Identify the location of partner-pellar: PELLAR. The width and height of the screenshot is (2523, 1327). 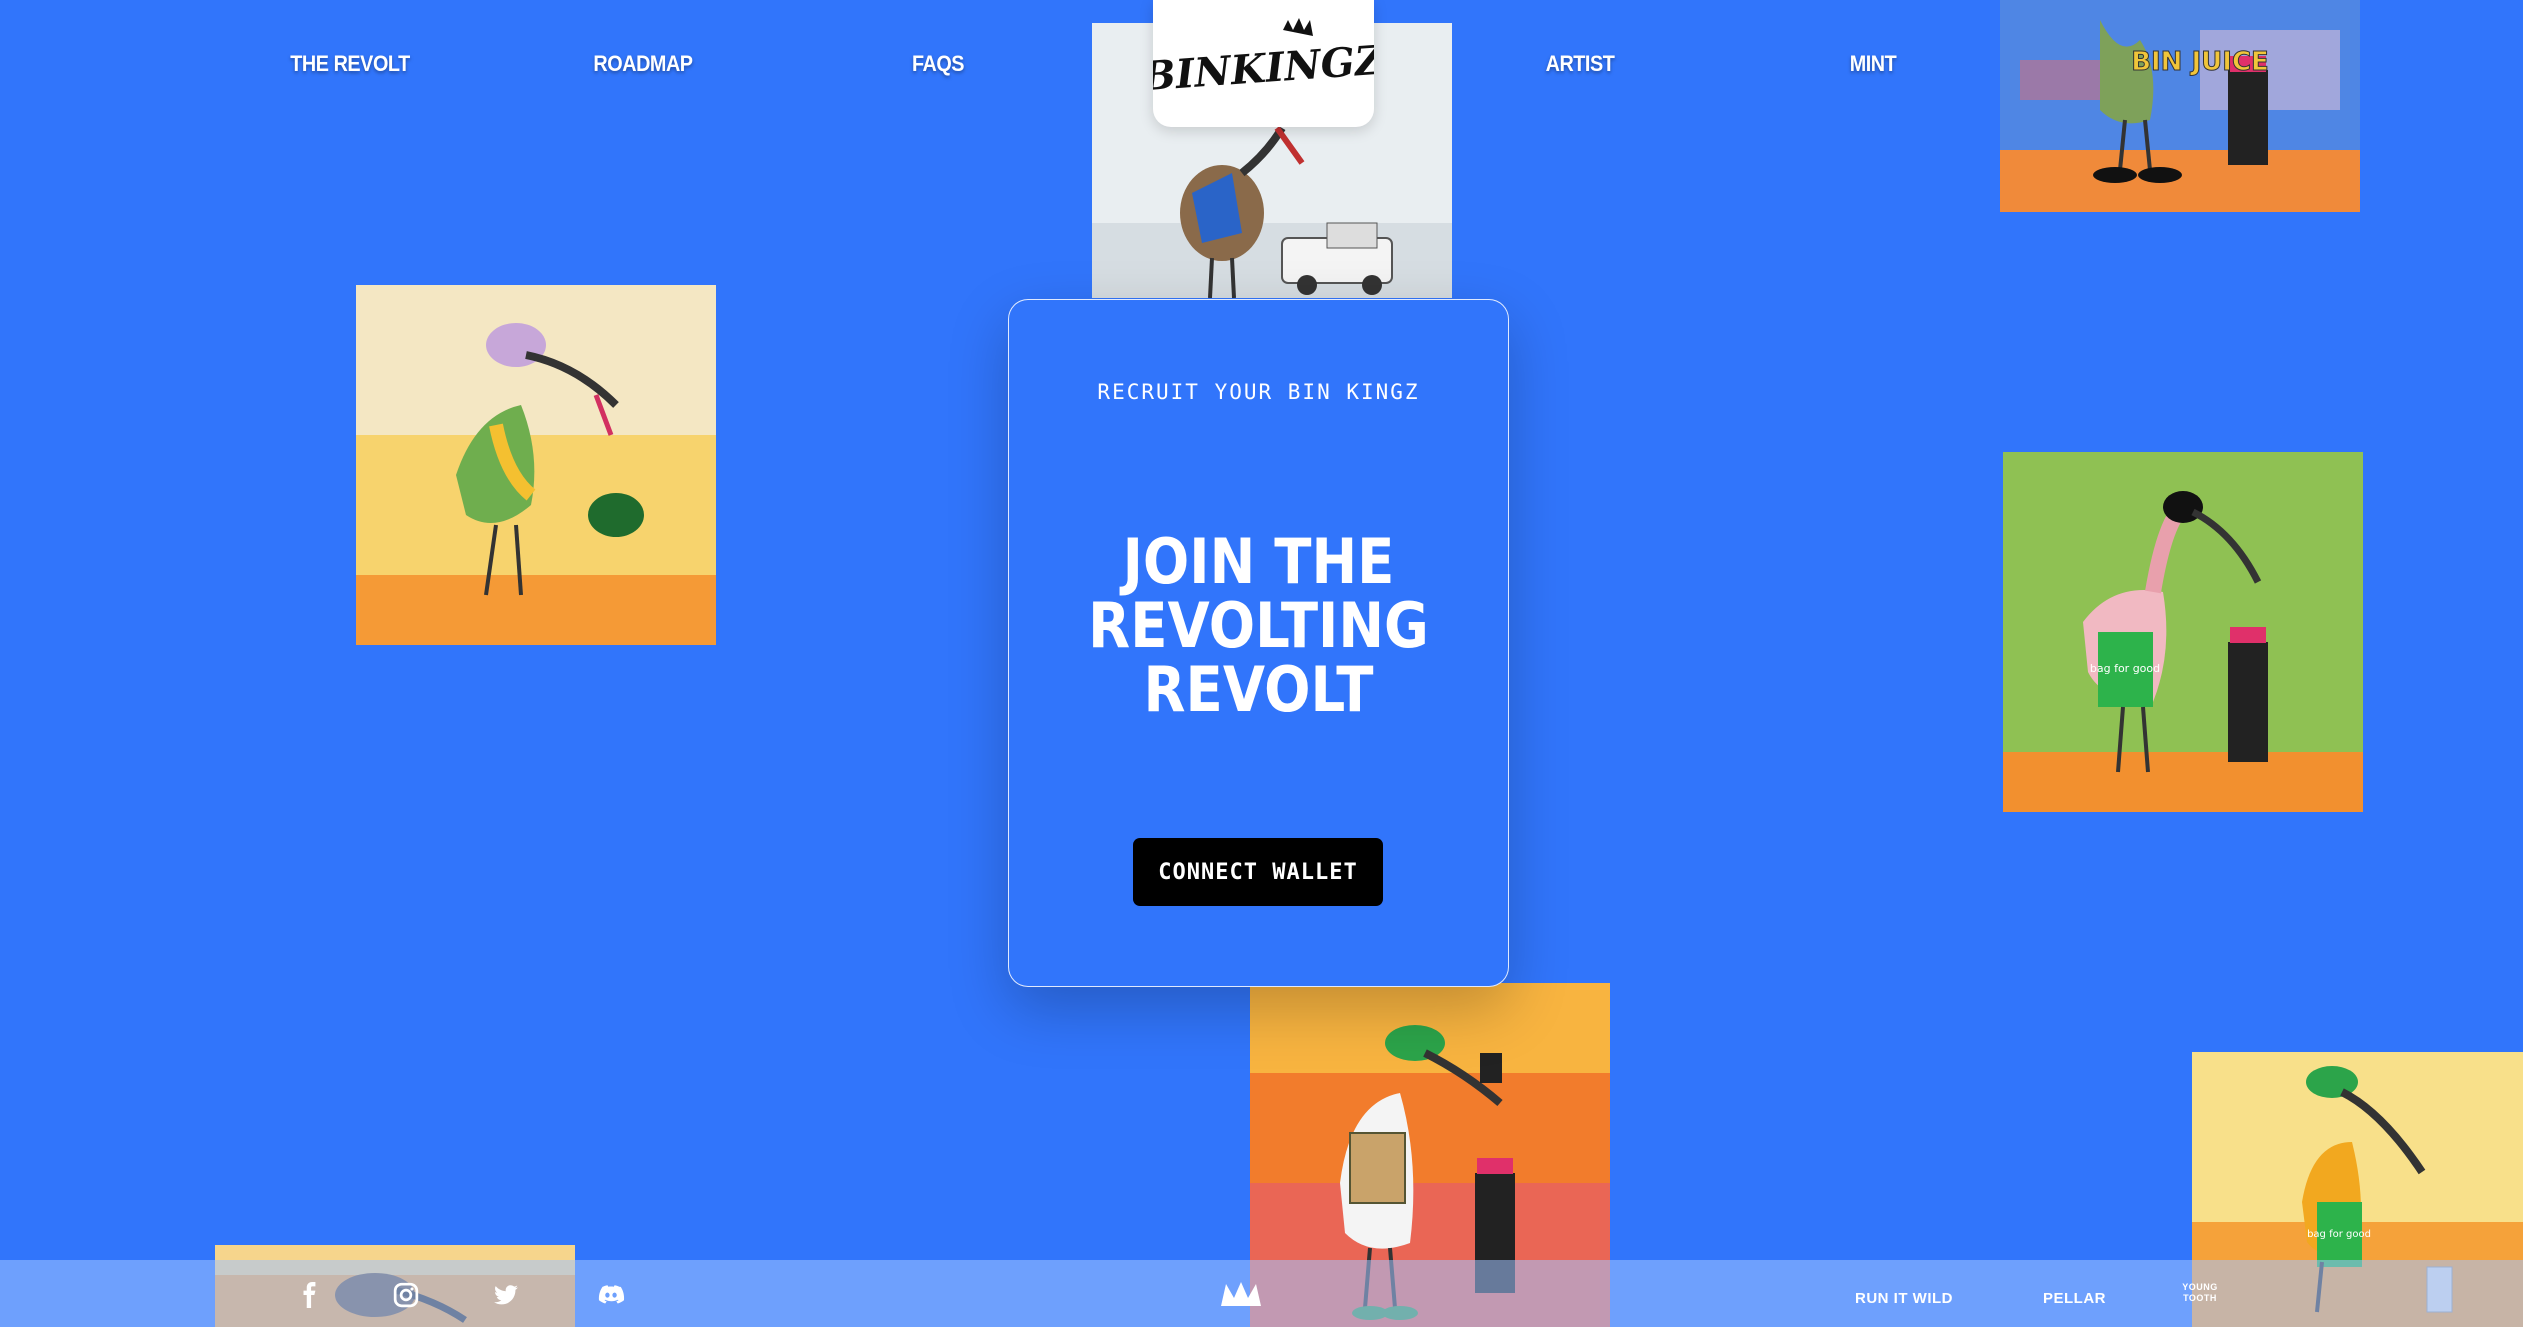
(2074, 1298).